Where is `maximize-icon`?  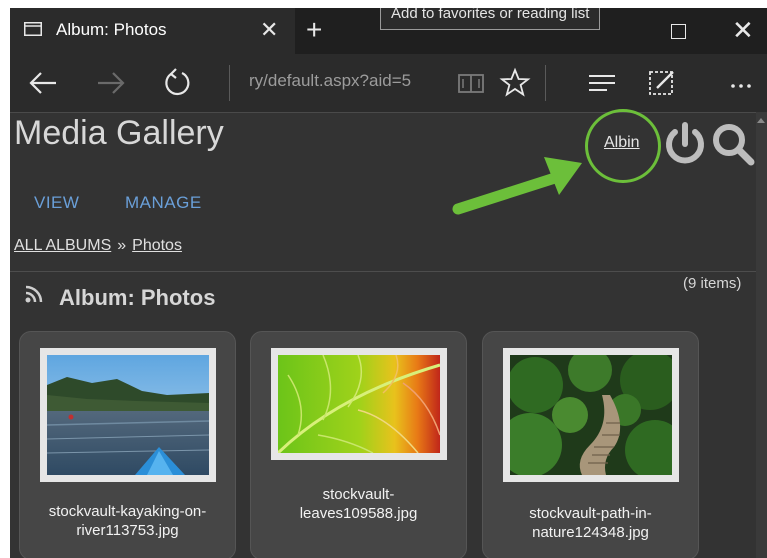
maximize-icon is located at coordinates (678, 31).